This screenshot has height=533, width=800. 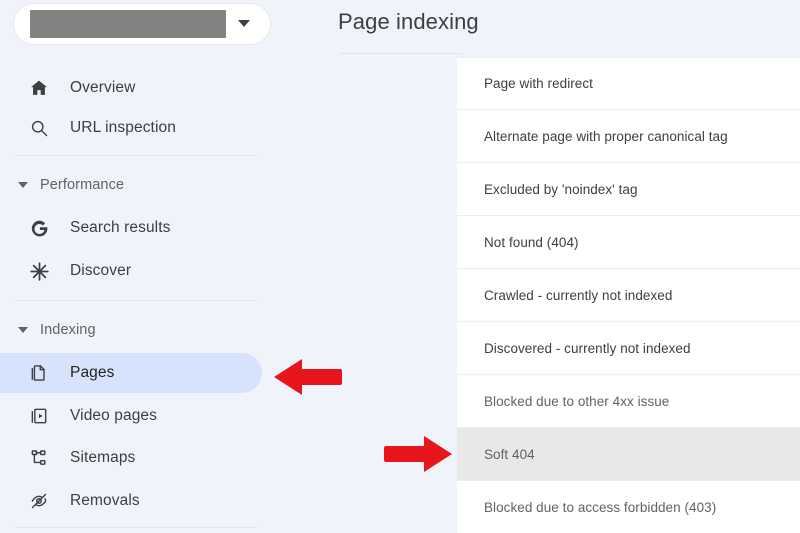 I want to click on sidebar-section-indexing: Indexing, so click(x=57, y=330).